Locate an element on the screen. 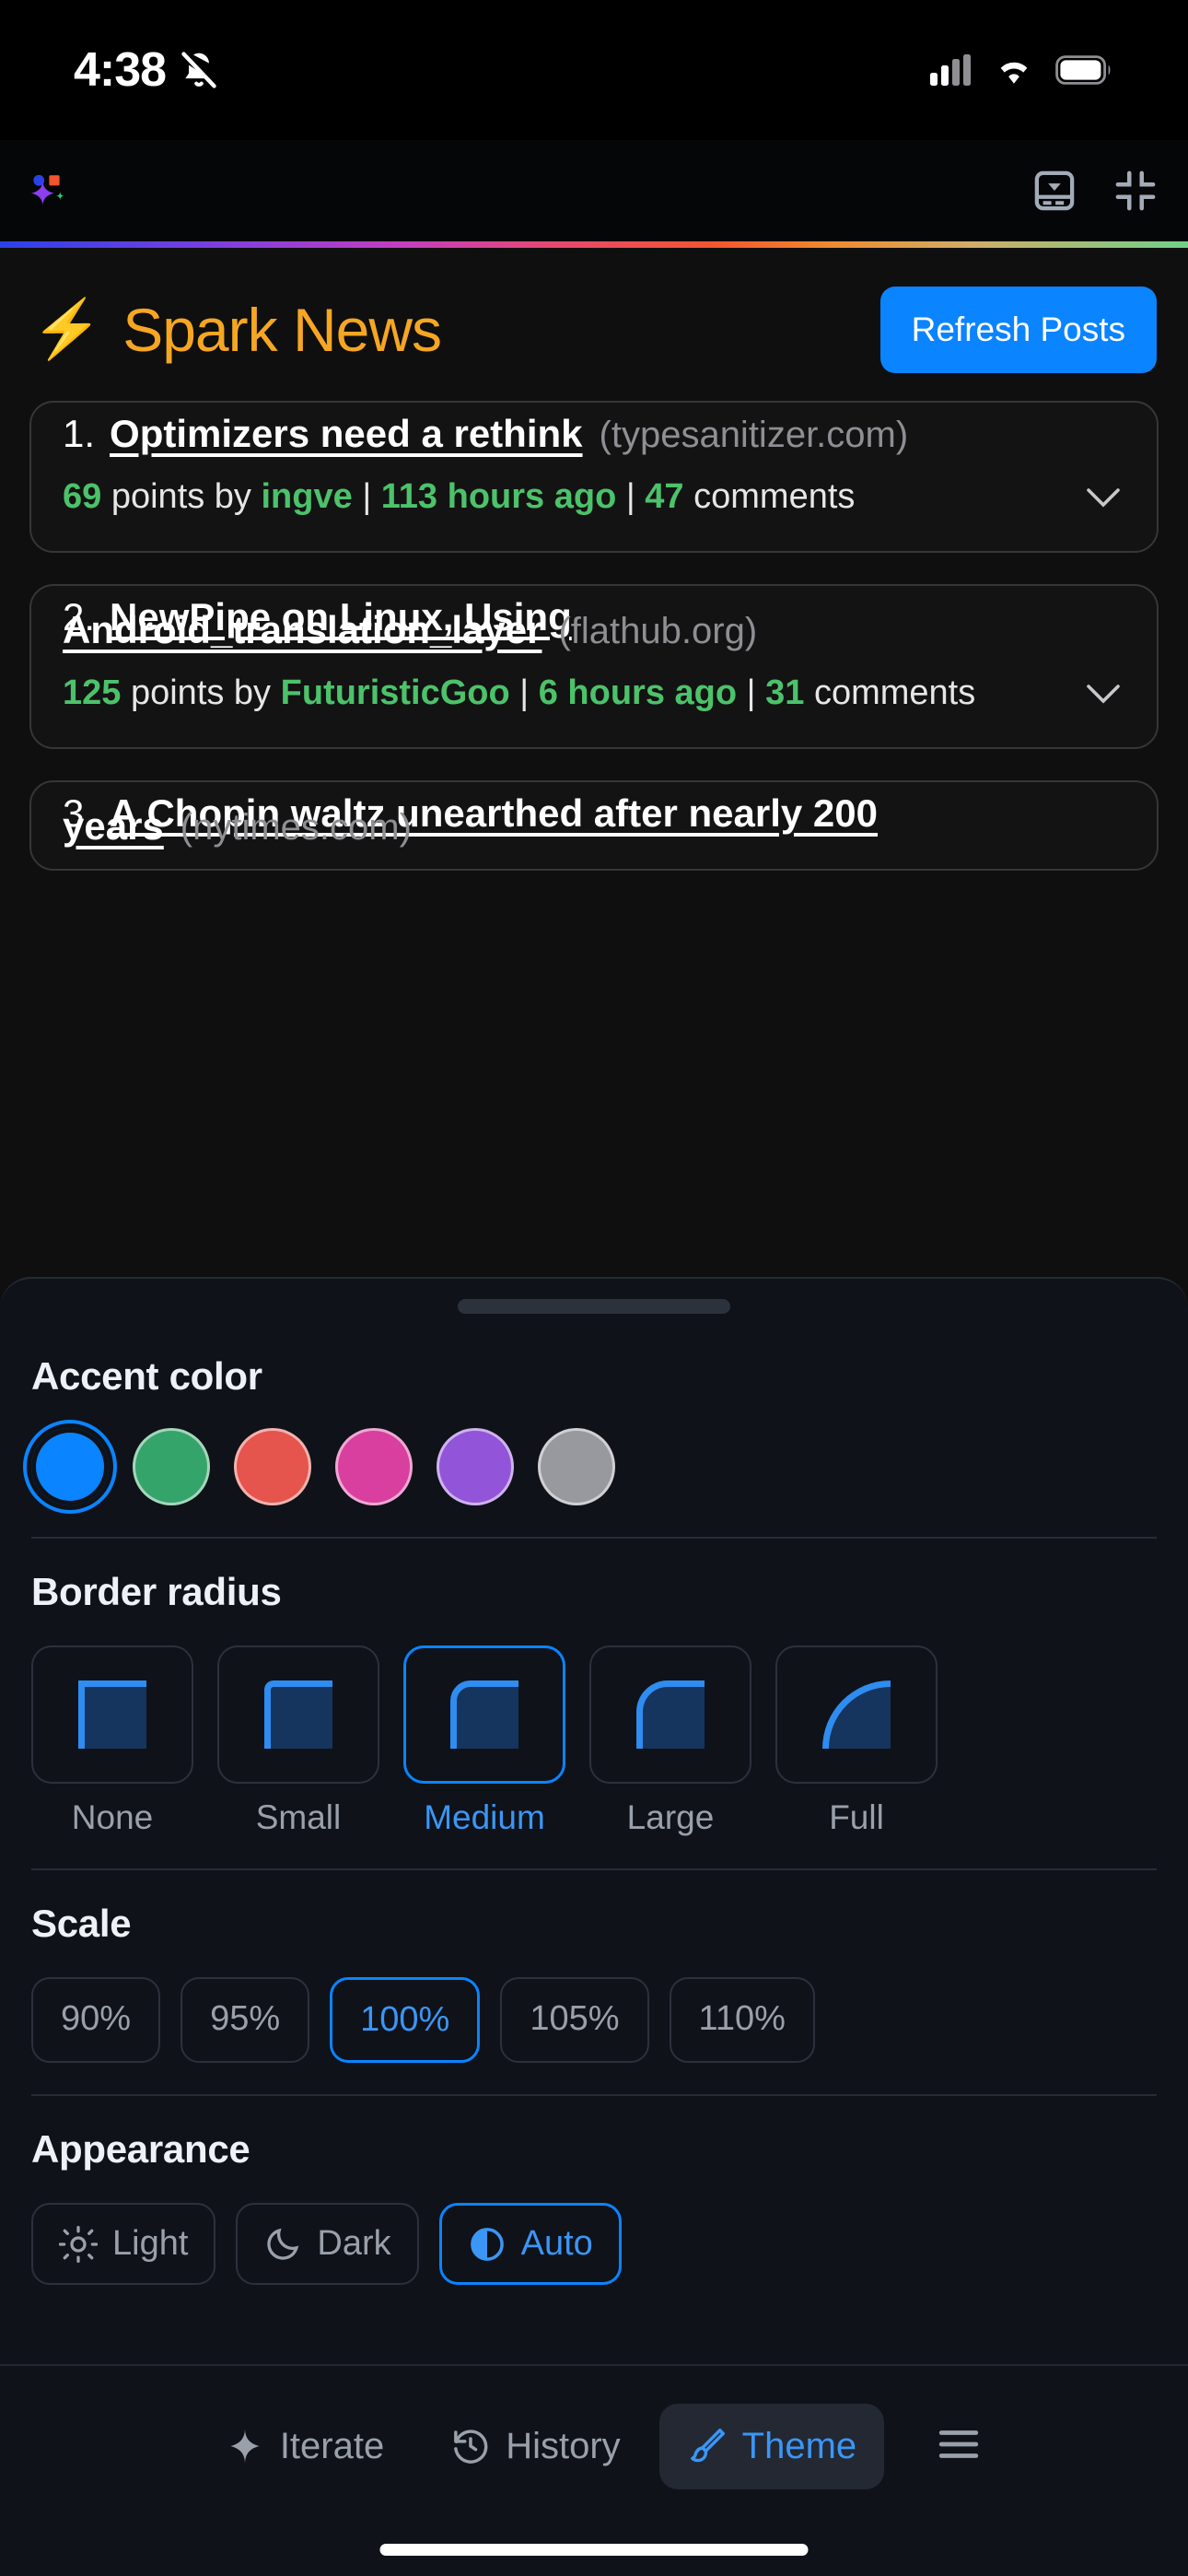  tab-iterate: Iterate is located at coordinates (304, 2447).